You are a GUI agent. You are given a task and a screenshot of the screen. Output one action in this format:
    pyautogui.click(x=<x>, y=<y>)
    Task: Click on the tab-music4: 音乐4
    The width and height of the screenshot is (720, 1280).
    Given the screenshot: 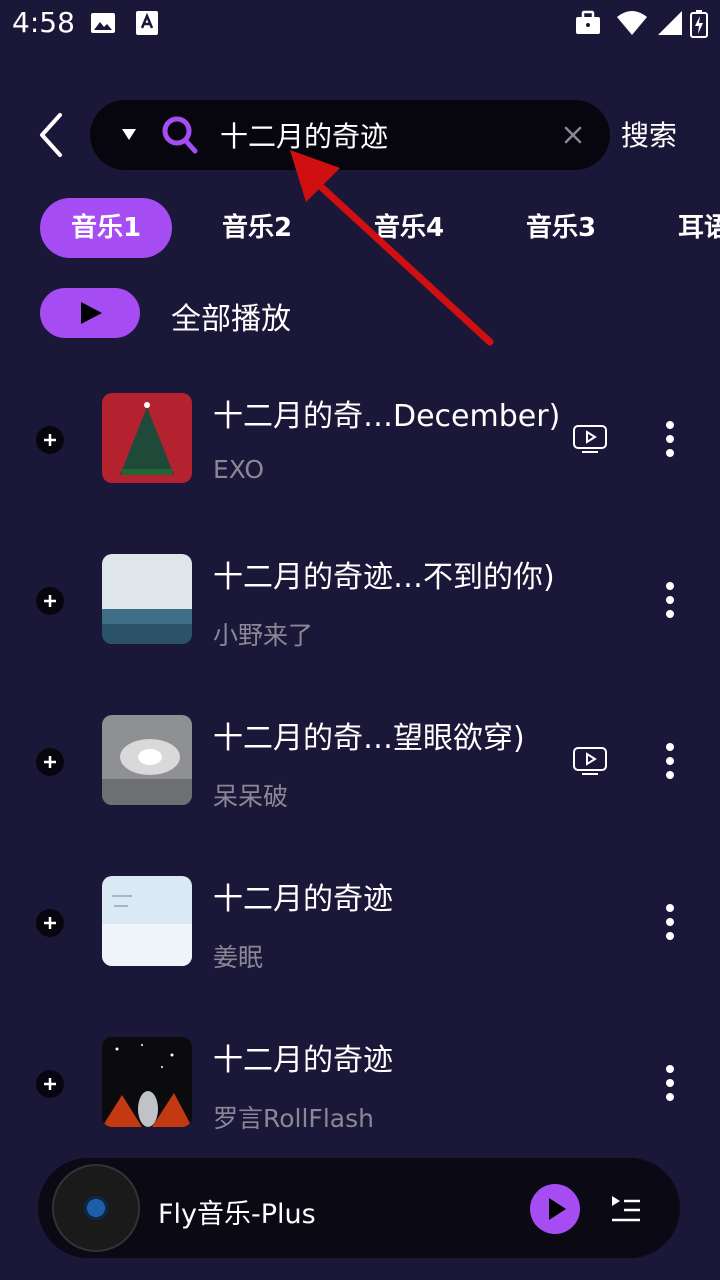 What is the action you would take?
    pyautogui.click(x=409, y=228)
    